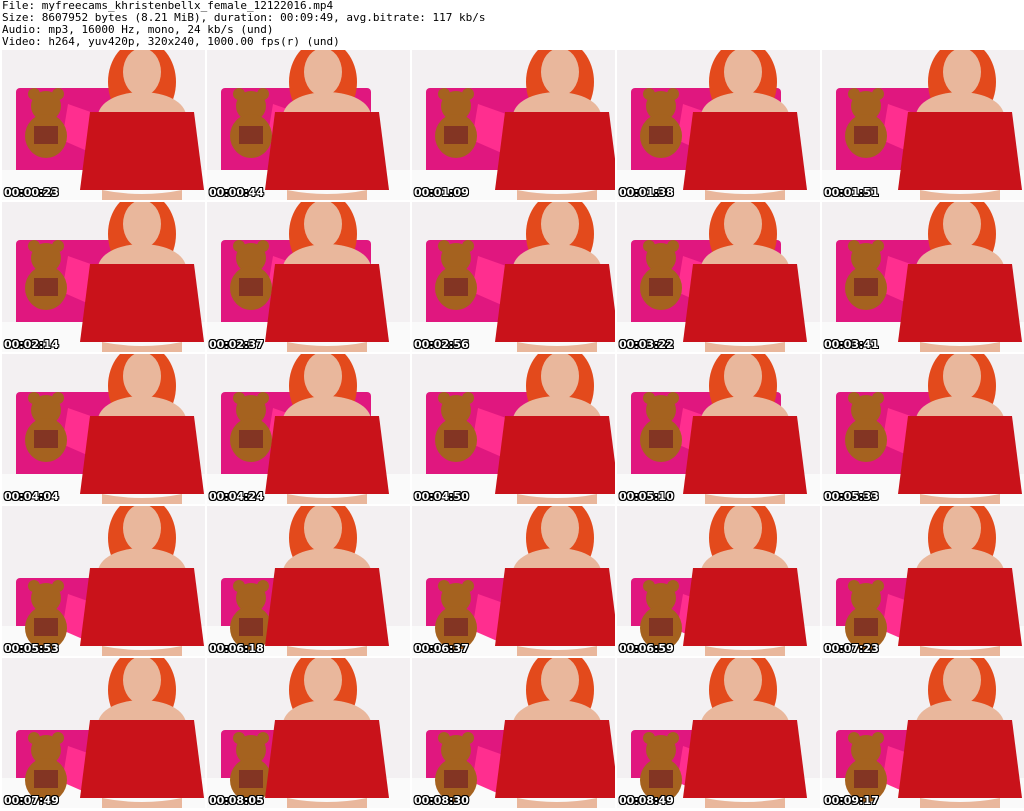 Image resolution: width=1024 pixels, height=811 pixels. What do you see at coordinates (441, 344) in the screenshot?
I see `thumbnail-timestamp: 00:02:56` at bounding box center [441, 344].